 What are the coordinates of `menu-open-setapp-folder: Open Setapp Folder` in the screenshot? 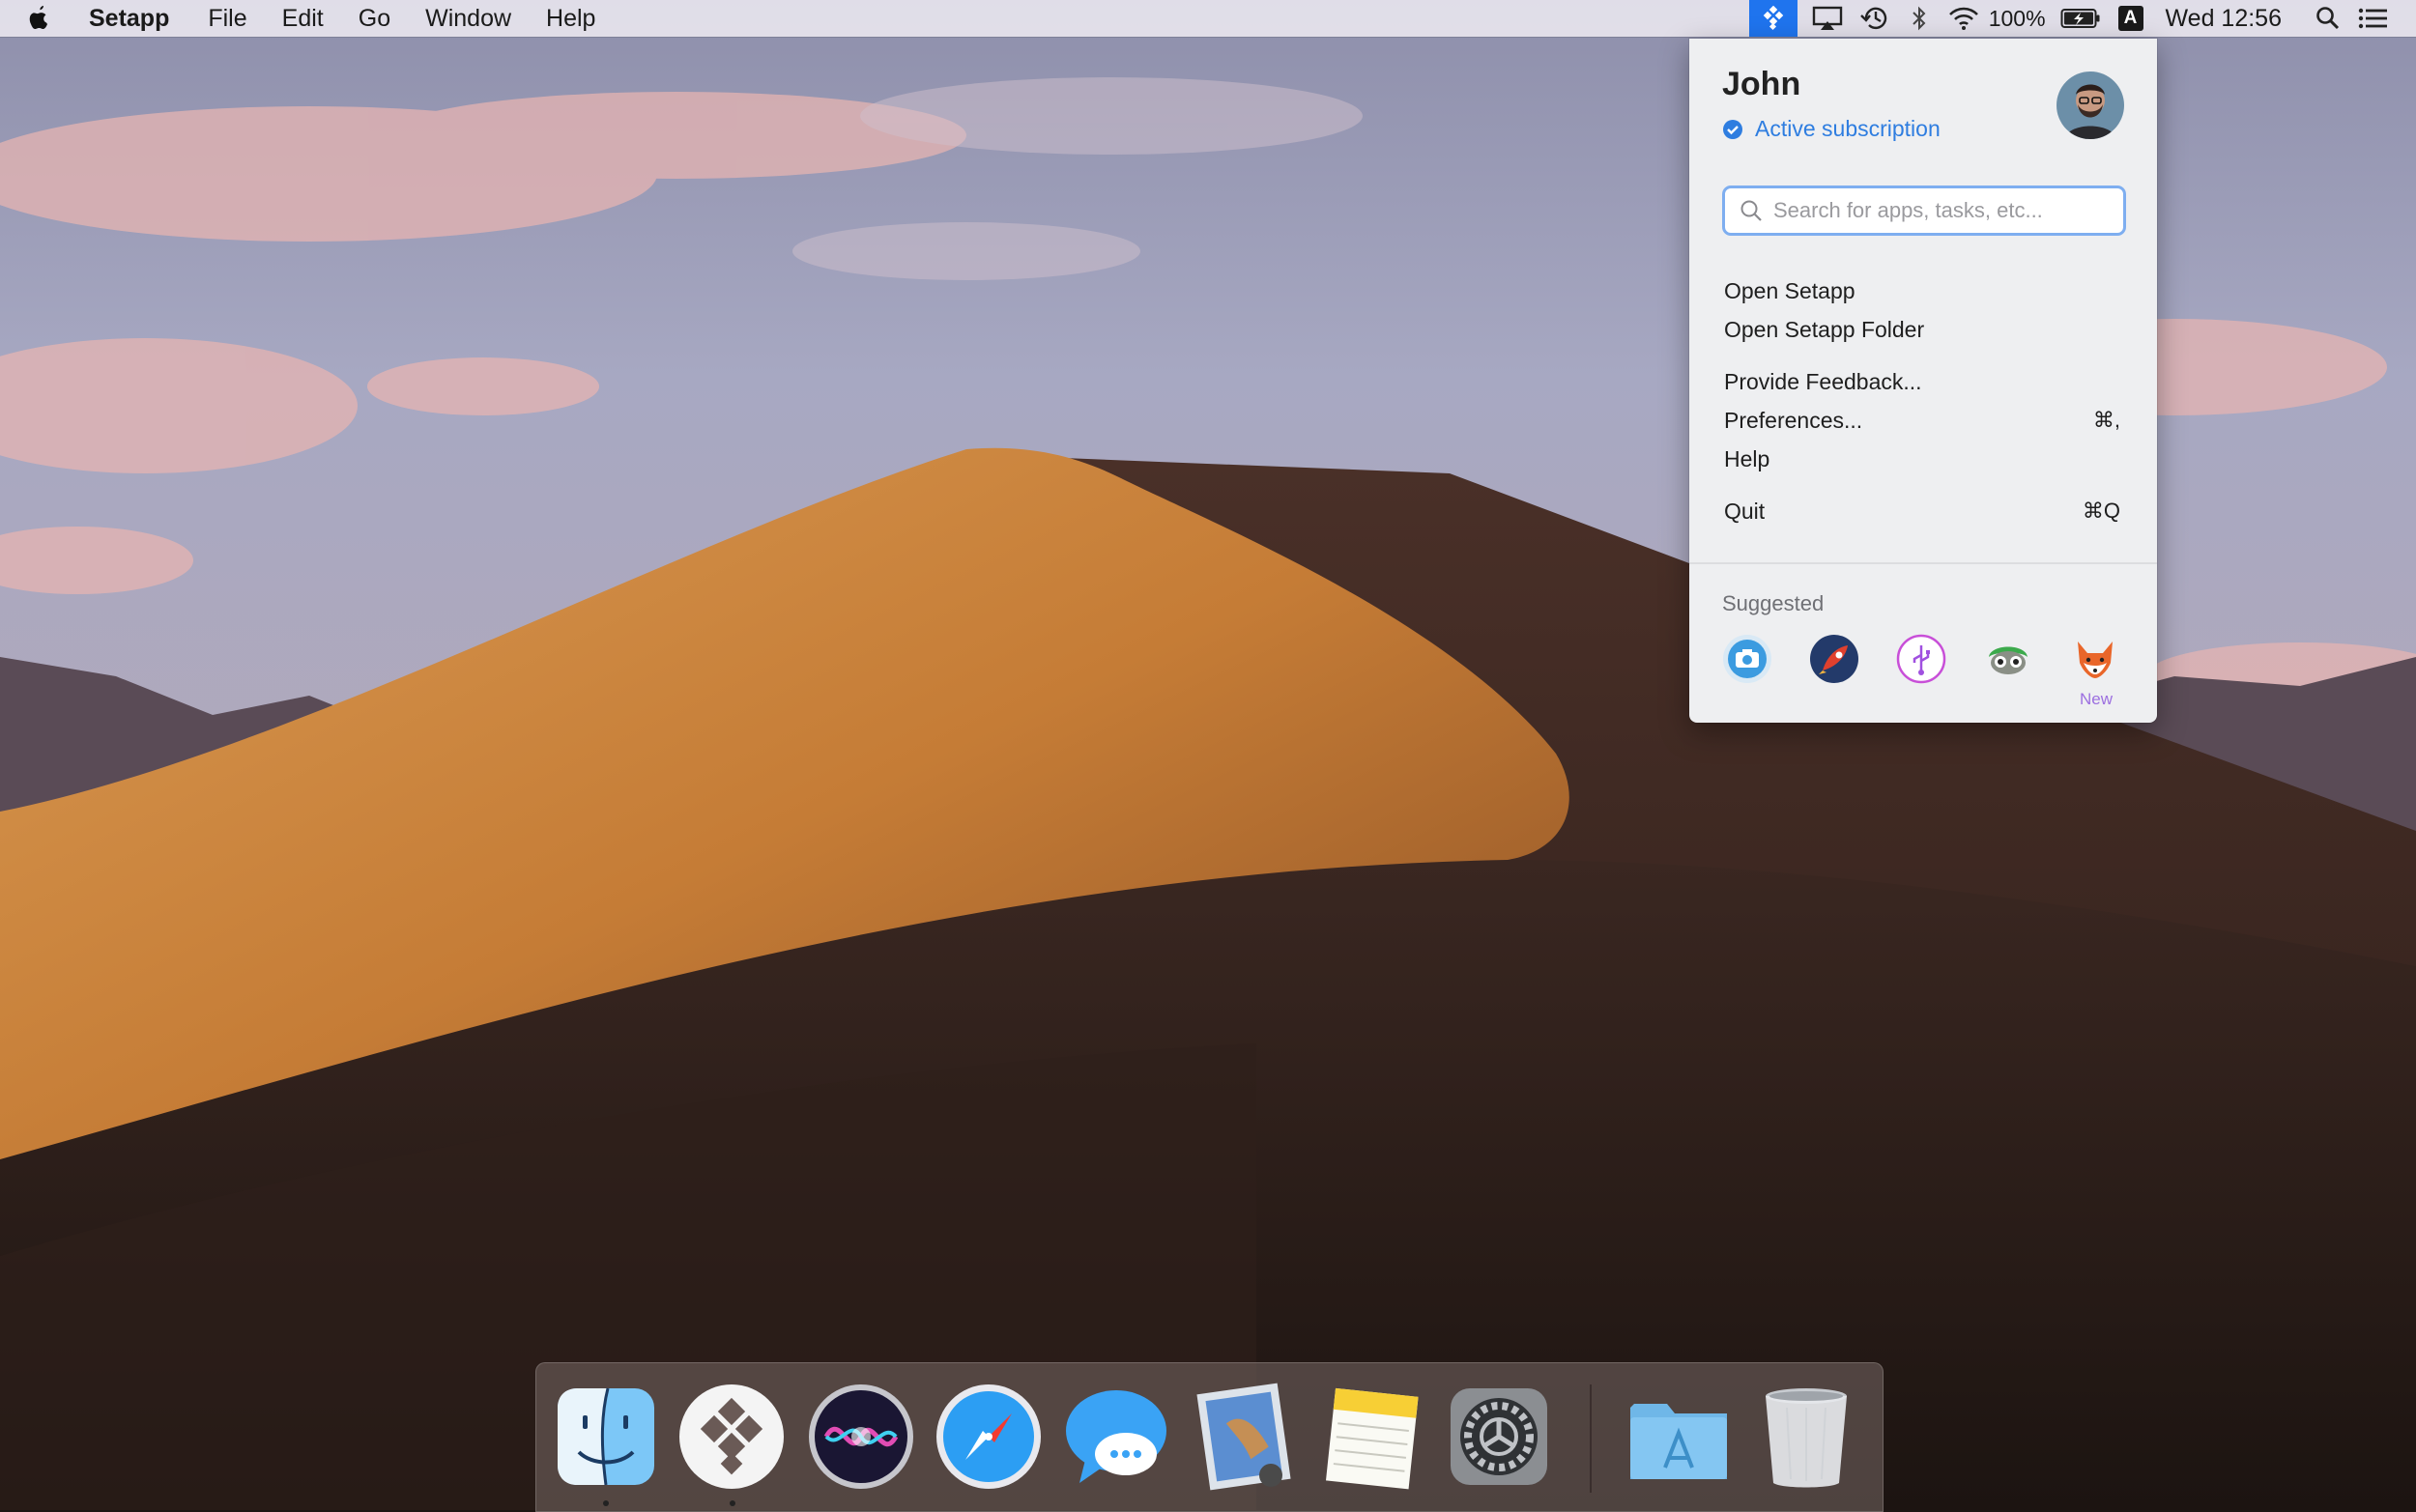 It's located at (1925, 329).